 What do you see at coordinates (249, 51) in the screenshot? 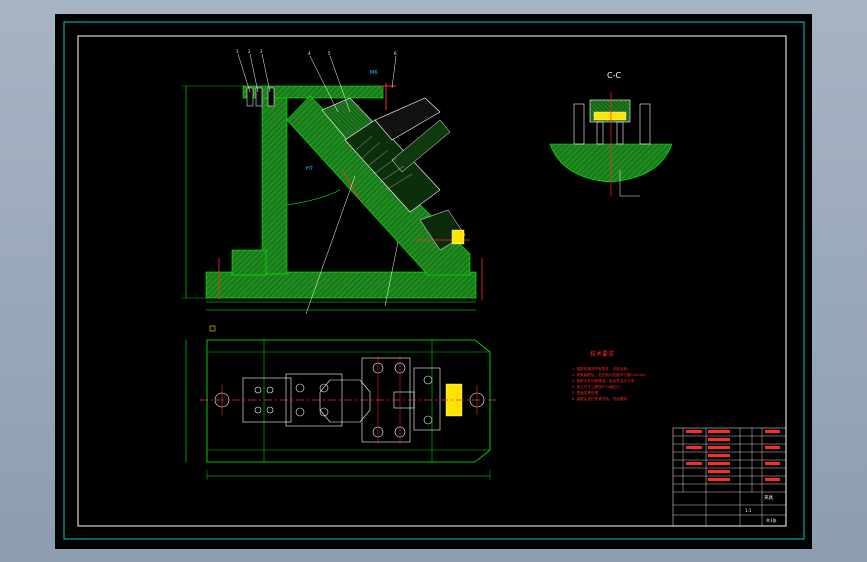
I see `svg-text: 2` at bounding box center [249, 51].